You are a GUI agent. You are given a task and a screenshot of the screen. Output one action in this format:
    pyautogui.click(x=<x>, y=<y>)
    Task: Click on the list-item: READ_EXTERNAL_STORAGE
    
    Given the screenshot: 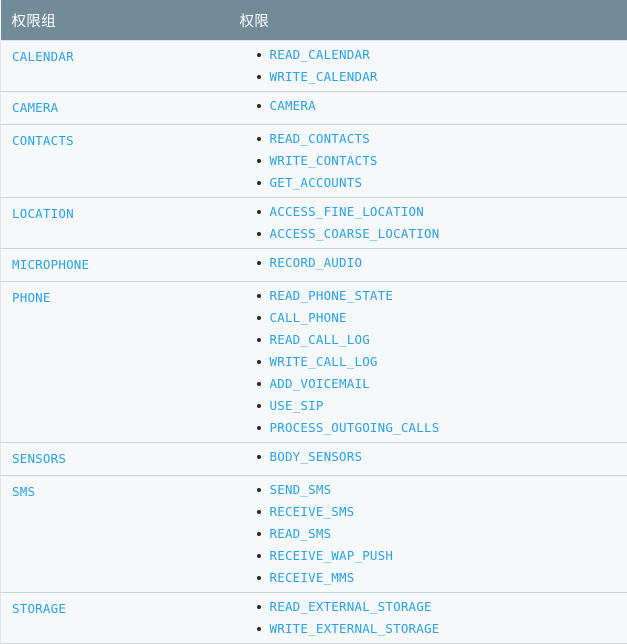 What is the action you would take?
    pyautogui.click(x=429, y=607)
    